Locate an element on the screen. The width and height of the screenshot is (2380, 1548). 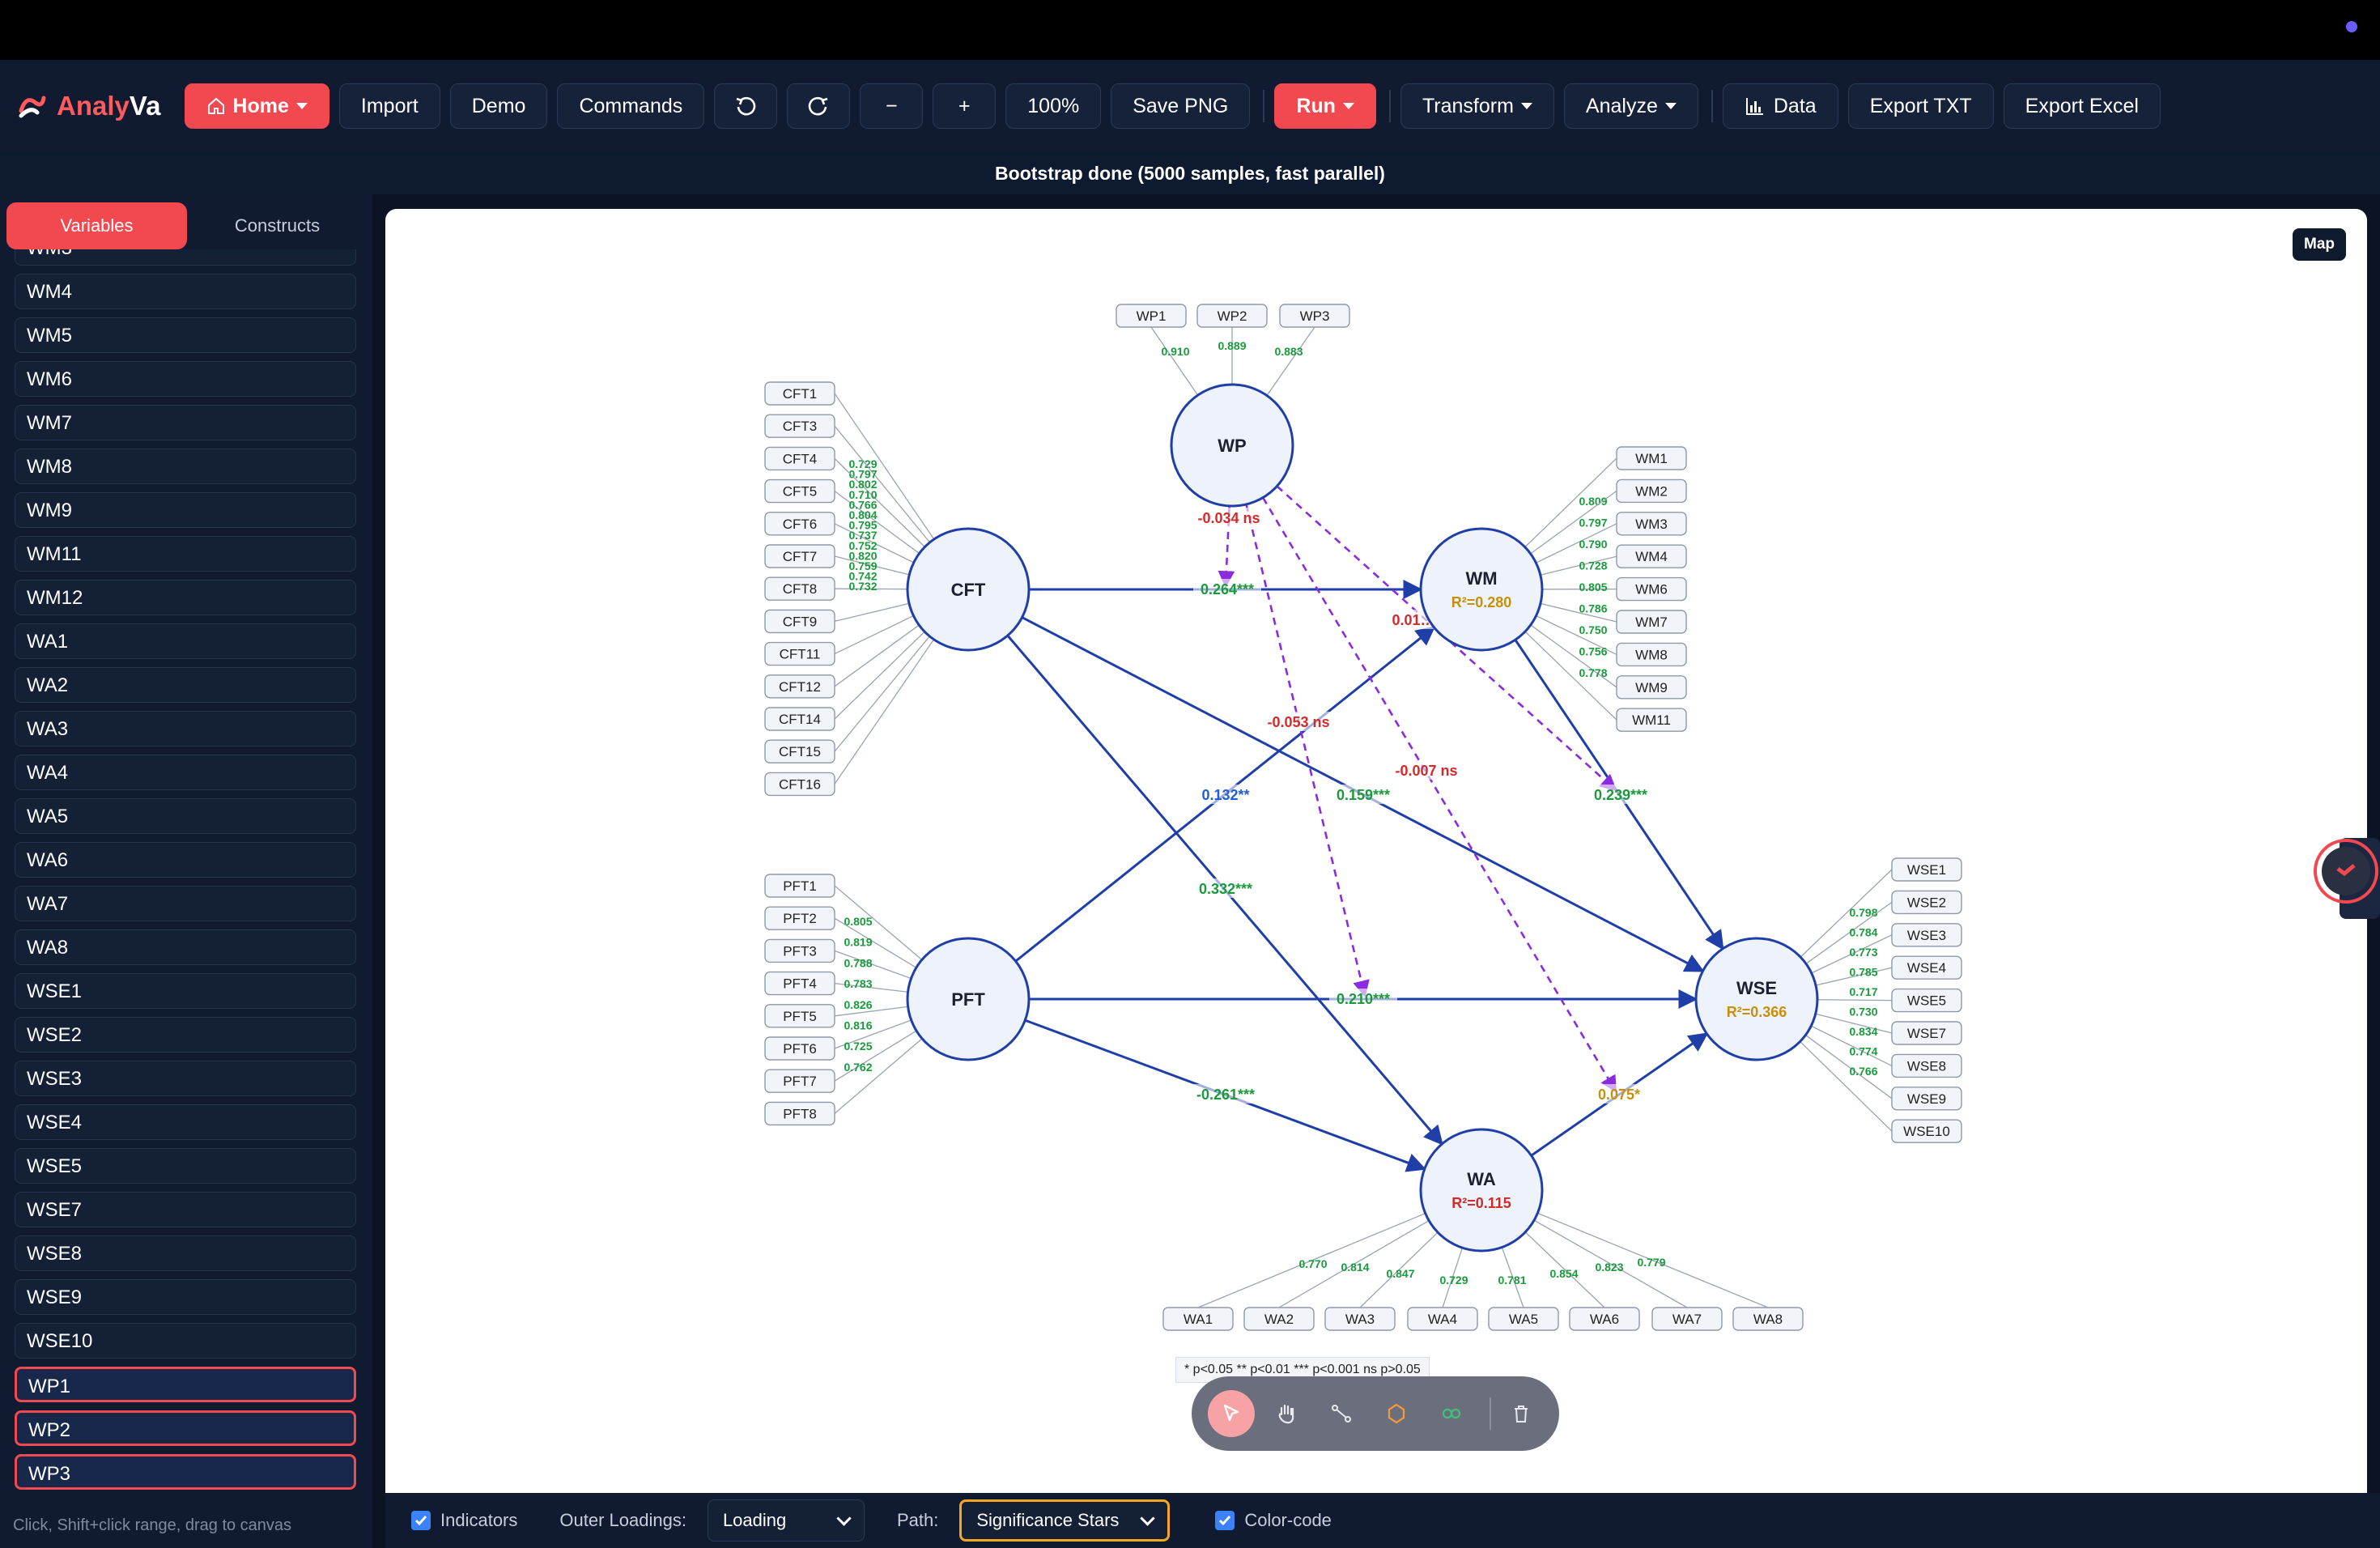
variable-item: WSE7 is located at coordinates (185, 1209).